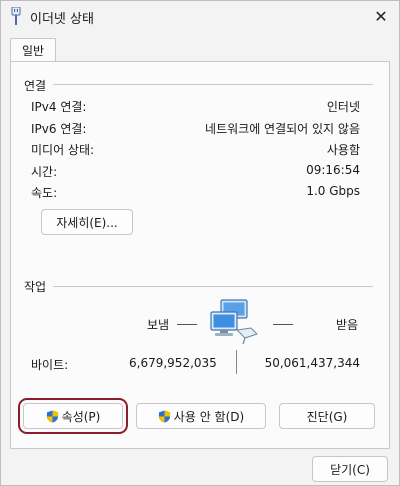 The image size is (400, 486). I want to click on ipv6-value: 네트워크에 연결되어 있지 않음, so click(282, 129).